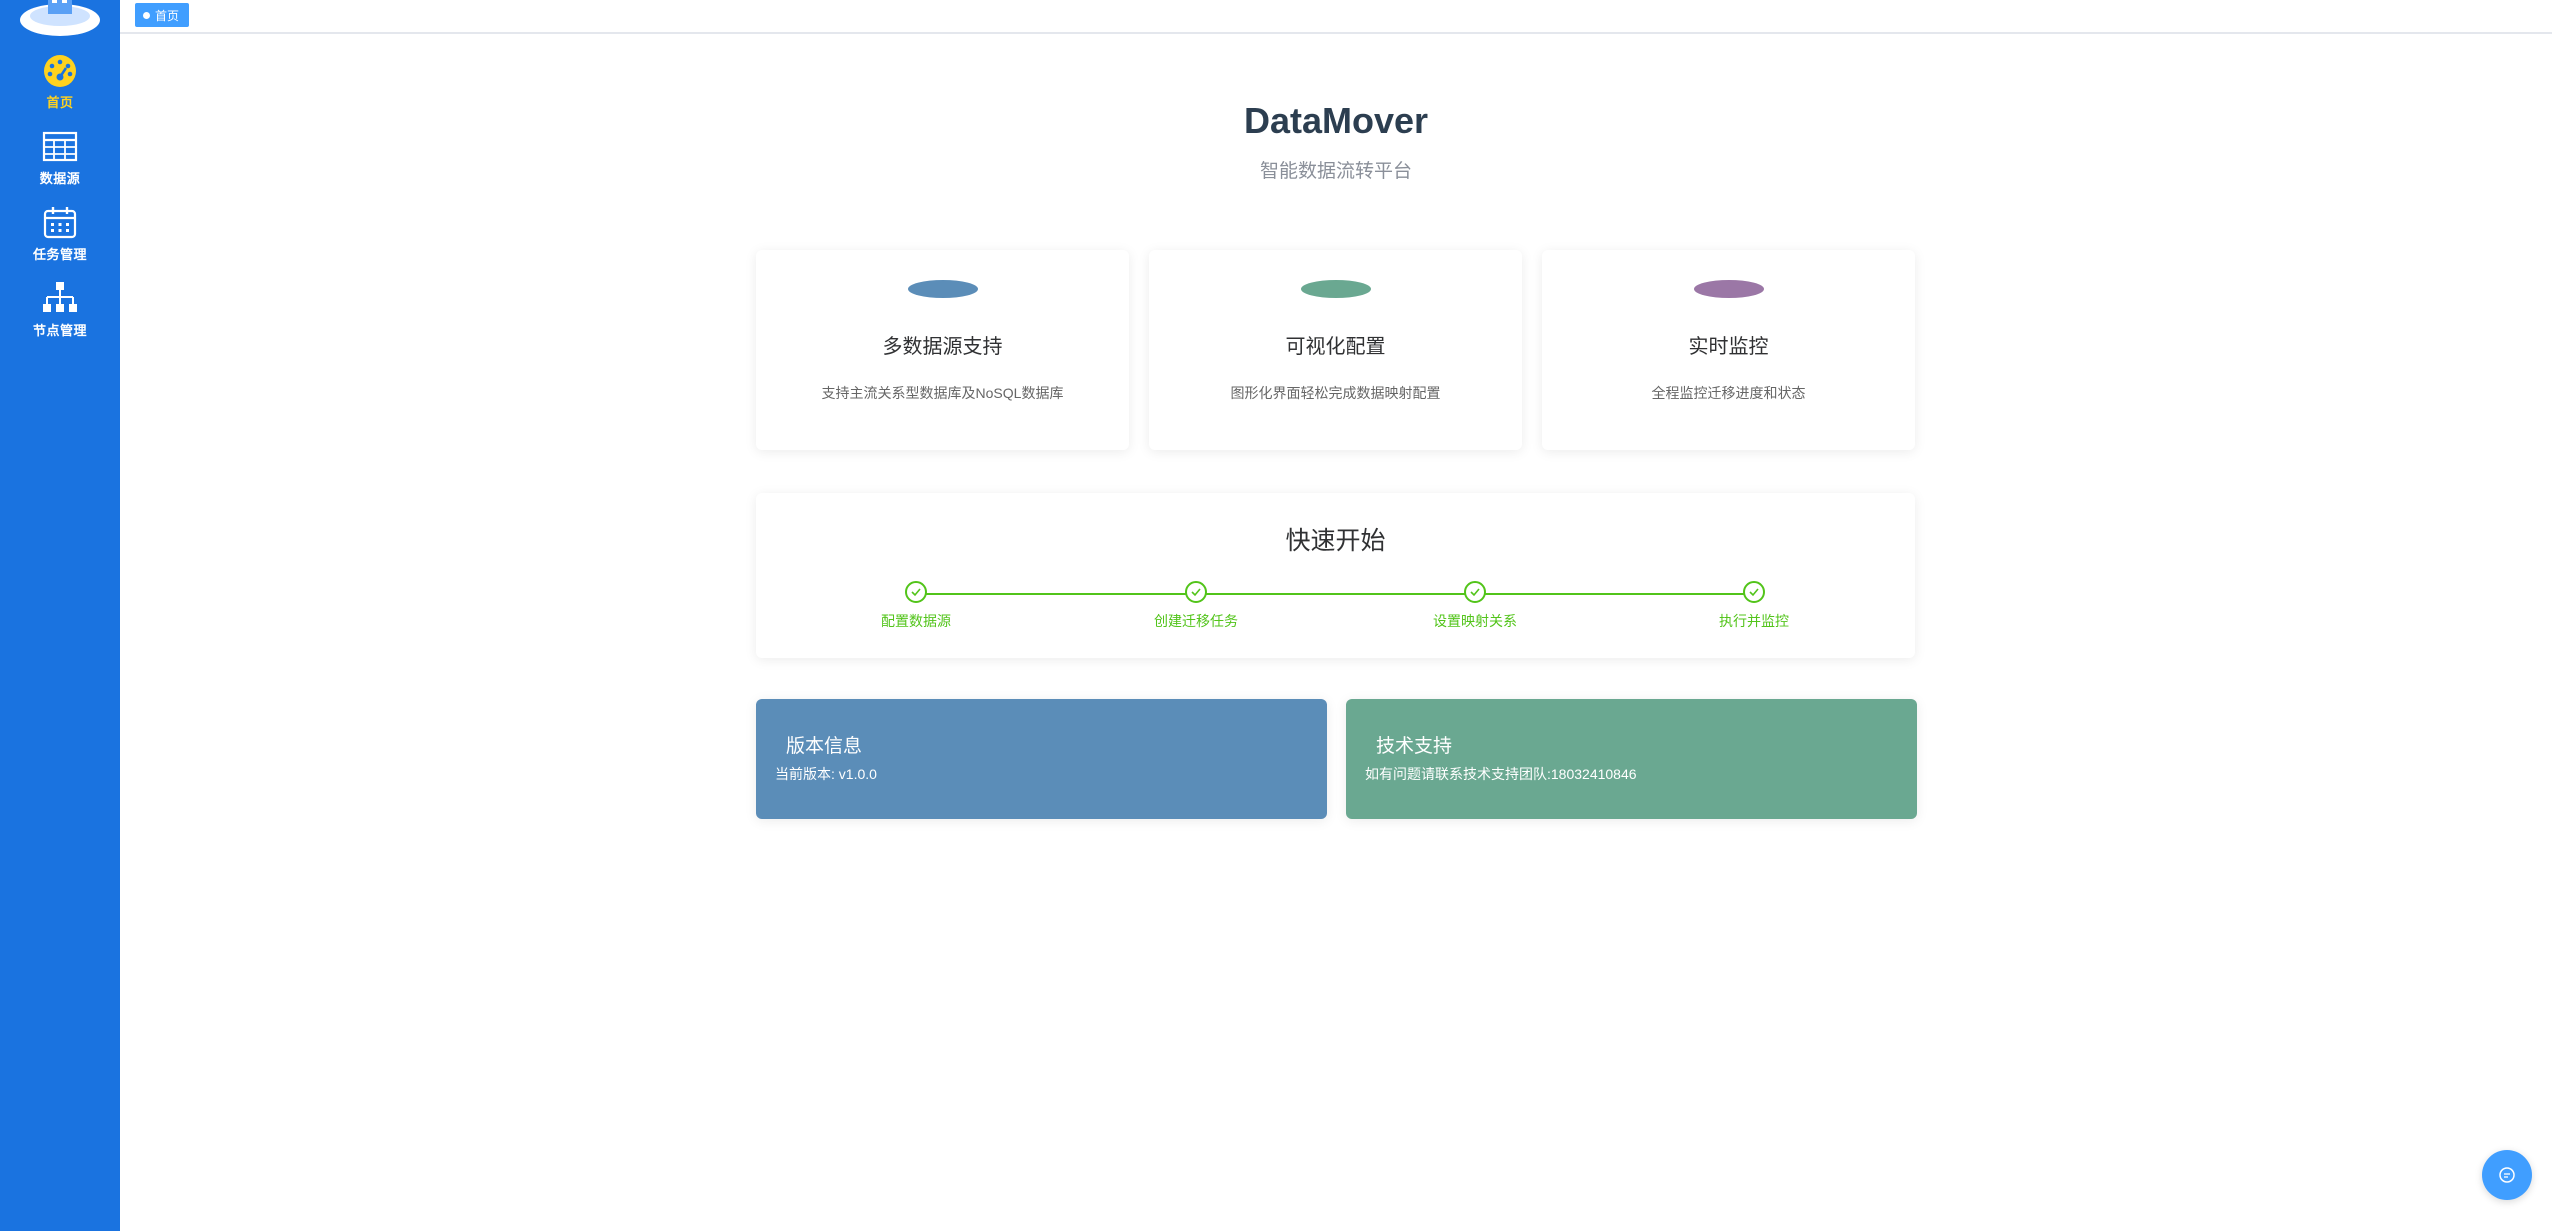 The image size is (2552, 1231). Describe the element at coordinates (942, 347) in the screenshot. I see `feature-title: 多数据源支持` at that location.